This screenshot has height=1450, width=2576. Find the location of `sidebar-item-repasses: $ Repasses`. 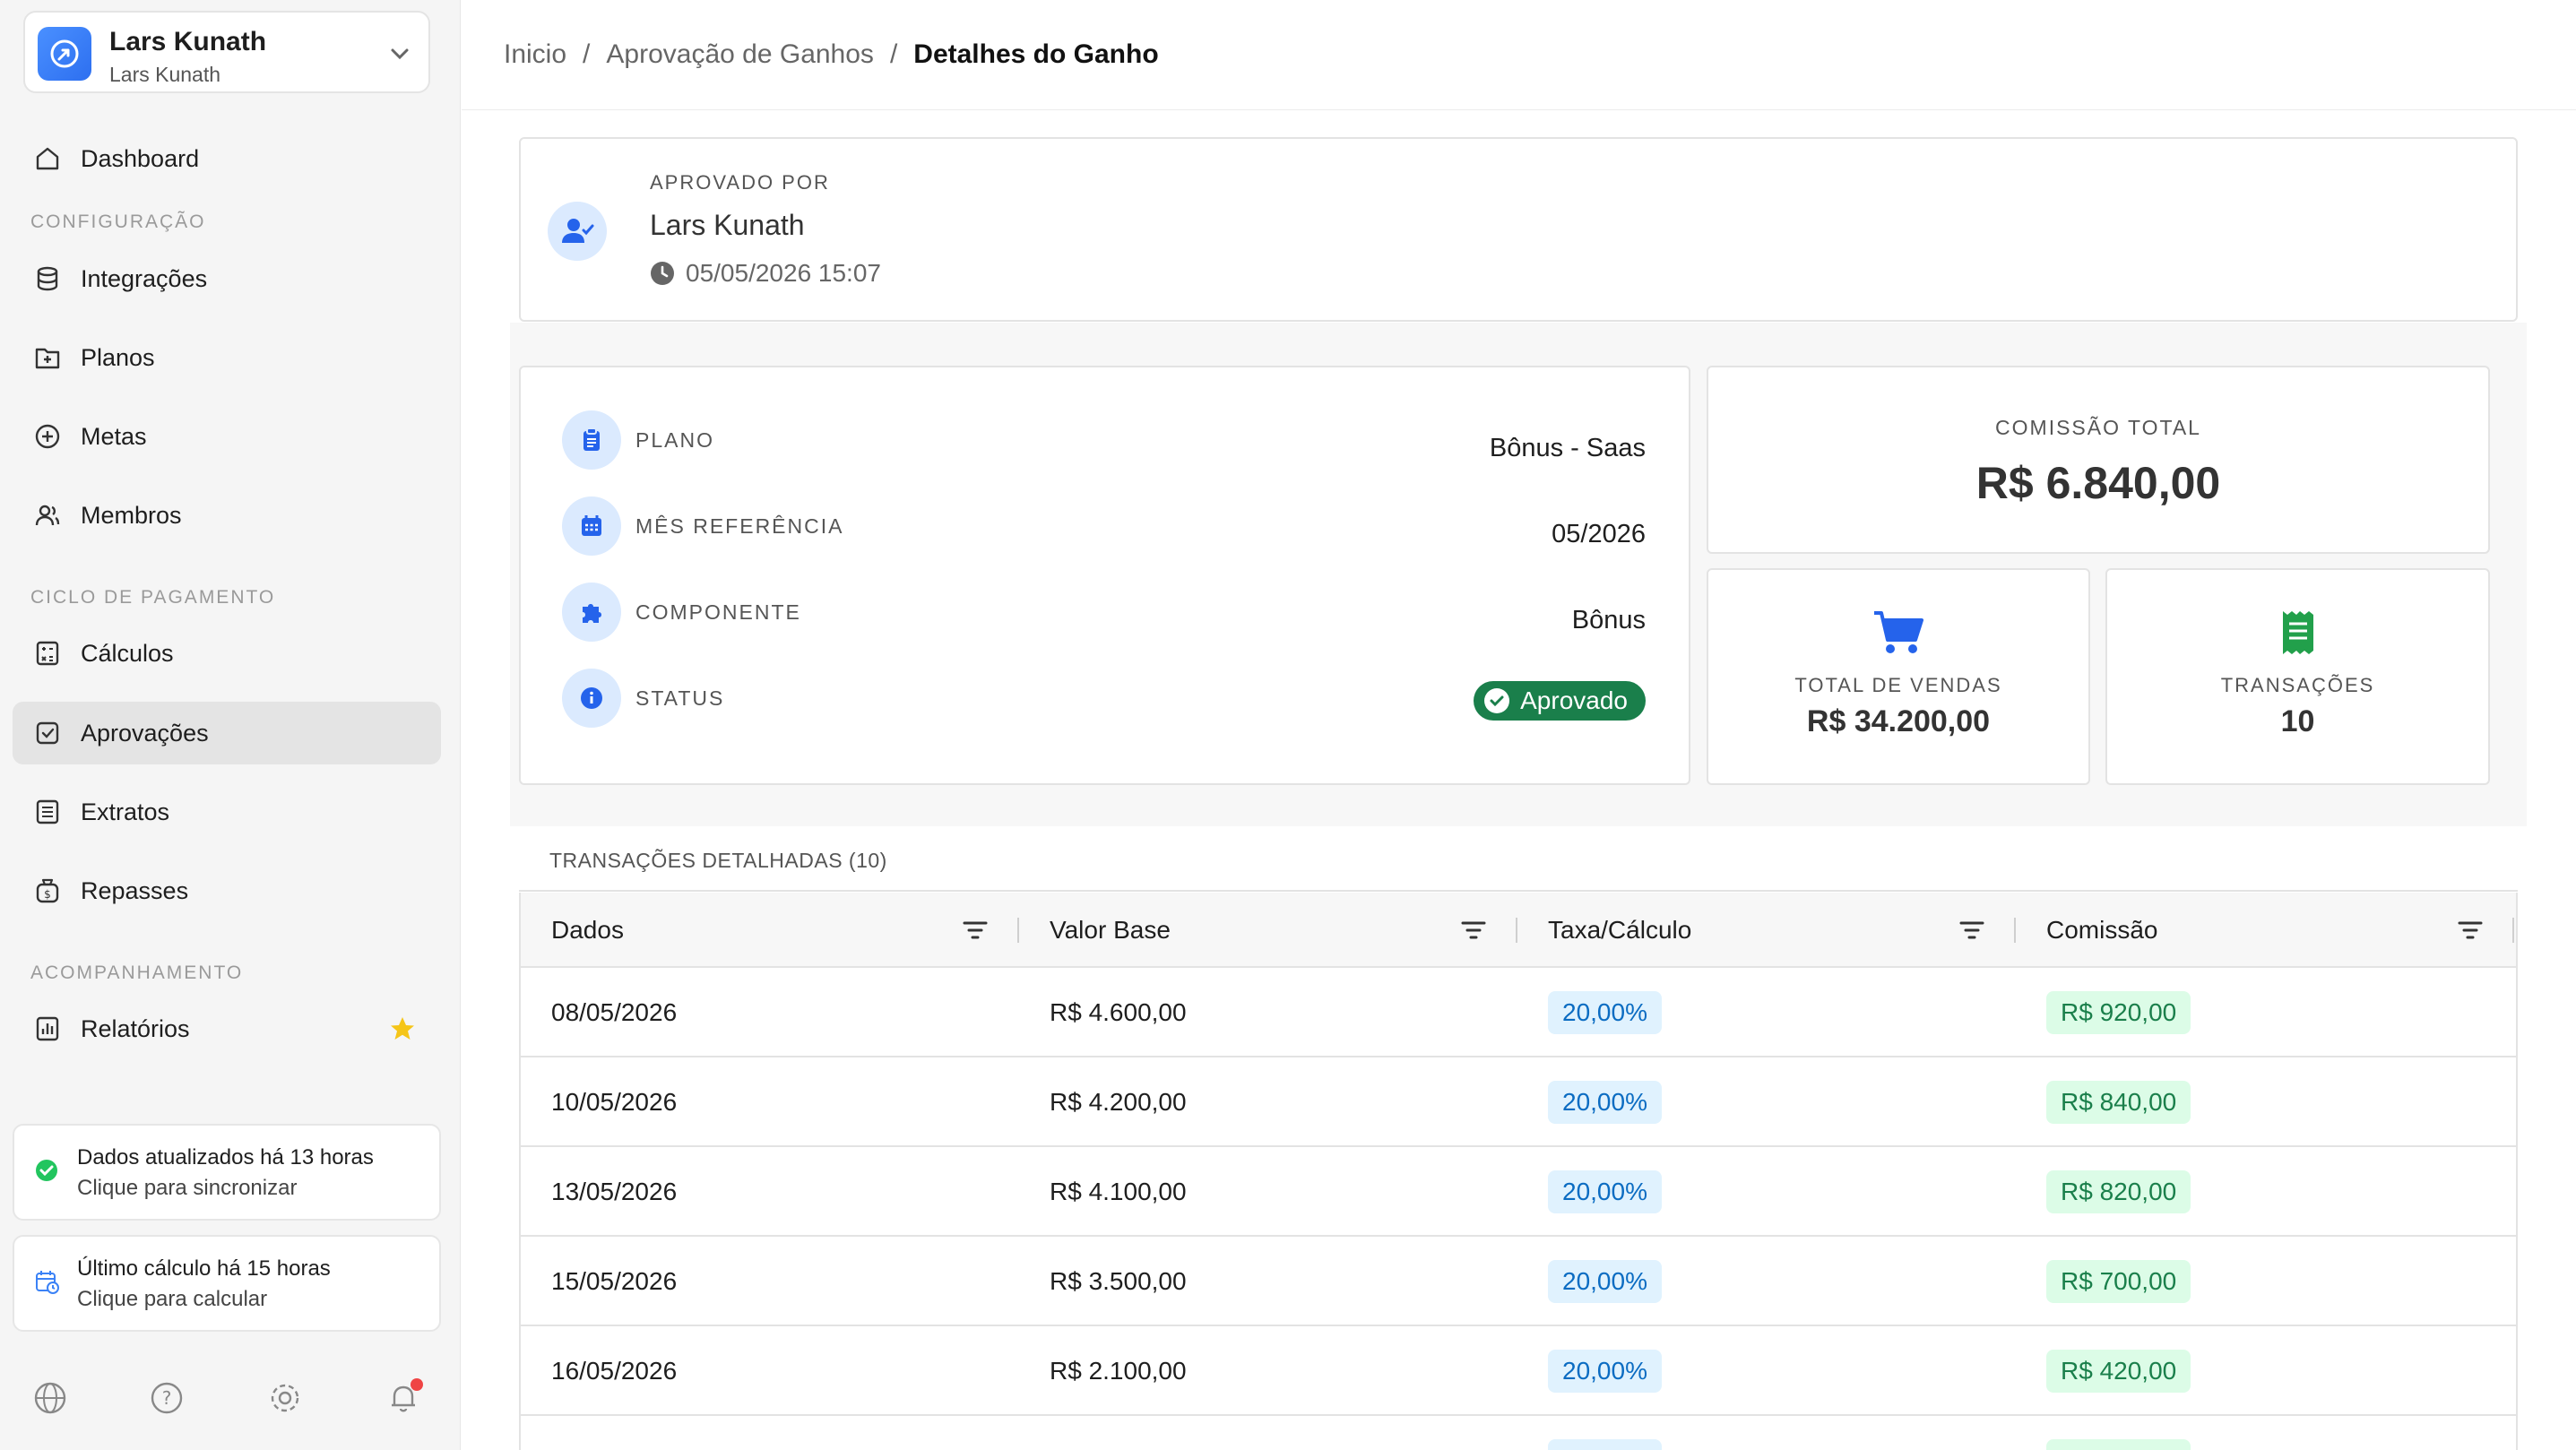

sidebar-item-repasses: $ Repasses is located at coordinates (227, 890).